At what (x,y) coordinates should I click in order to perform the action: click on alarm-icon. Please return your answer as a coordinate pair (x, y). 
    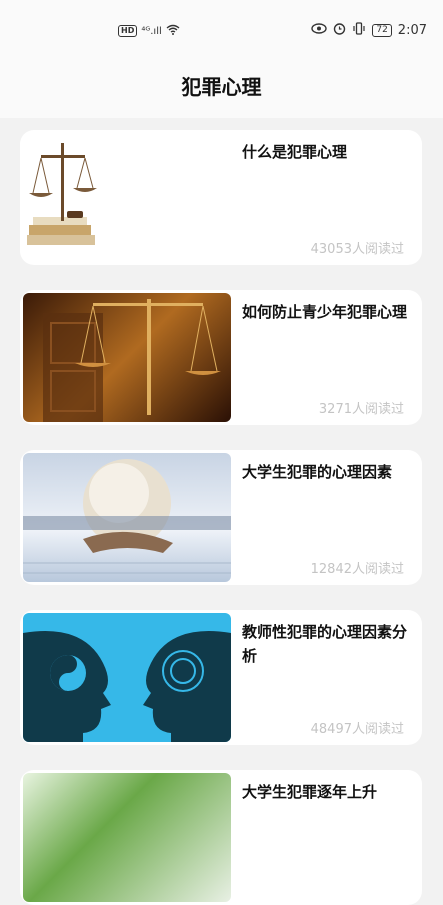
    Looking at the image, I should click on (339, 30).